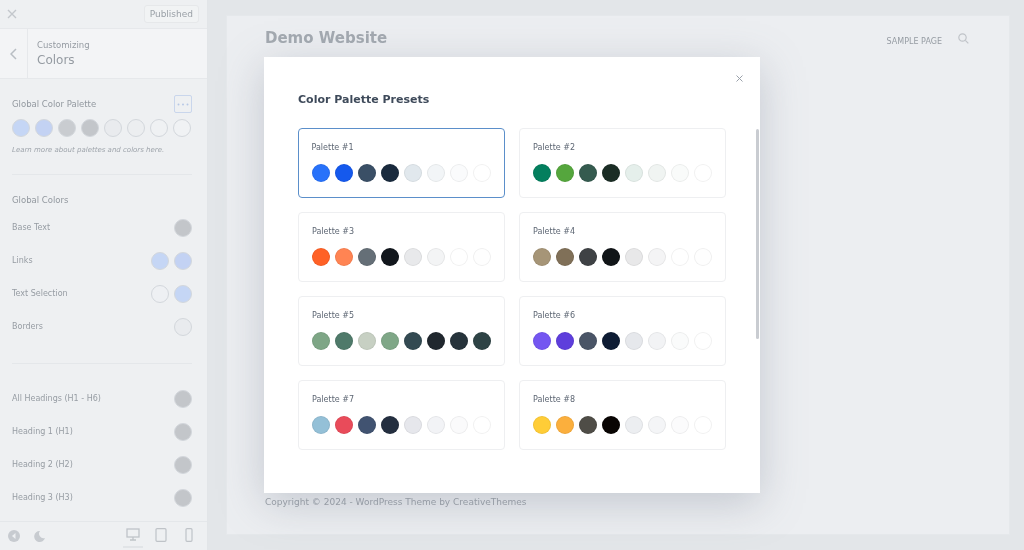 Image resolution: width=1024 pixels, height=550 pixels. What do you see at coordinates (41, 200) in the screenshot?
I see `group-heading: Global Colors` at bounding box center [41, 200].